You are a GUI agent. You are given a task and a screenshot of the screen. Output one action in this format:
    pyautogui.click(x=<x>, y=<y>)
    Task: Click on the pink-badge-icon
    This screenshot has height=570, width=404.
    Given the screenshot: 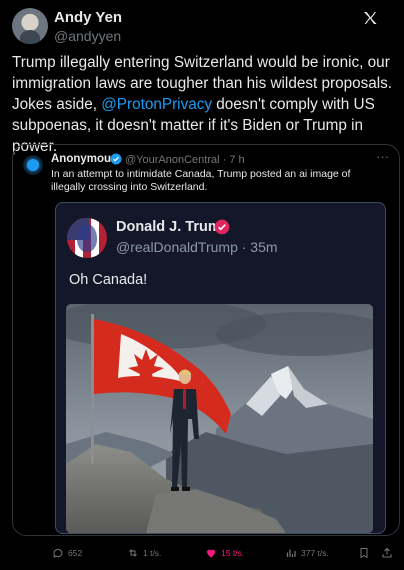 What is the action you would take?
    pyautogui.click(x=222, y=227)
    